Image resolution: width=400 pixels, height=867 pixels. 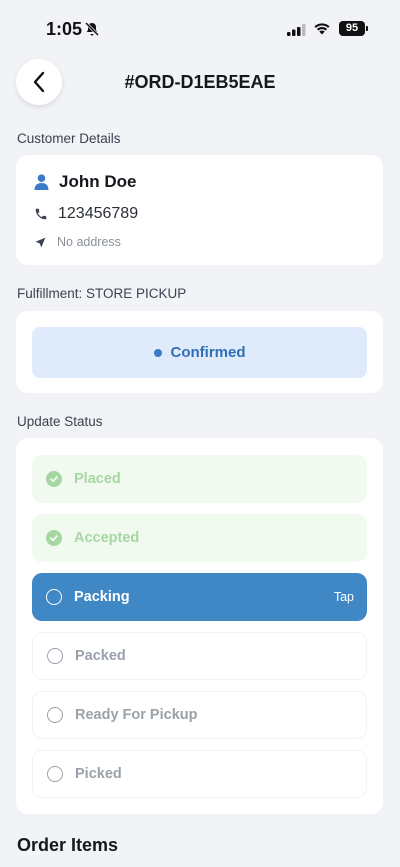 What do you see at coordinates (136, 715) in the screenshot?
I see `status-step-label: Ready For Pickup` at bounding box center [136, 715].